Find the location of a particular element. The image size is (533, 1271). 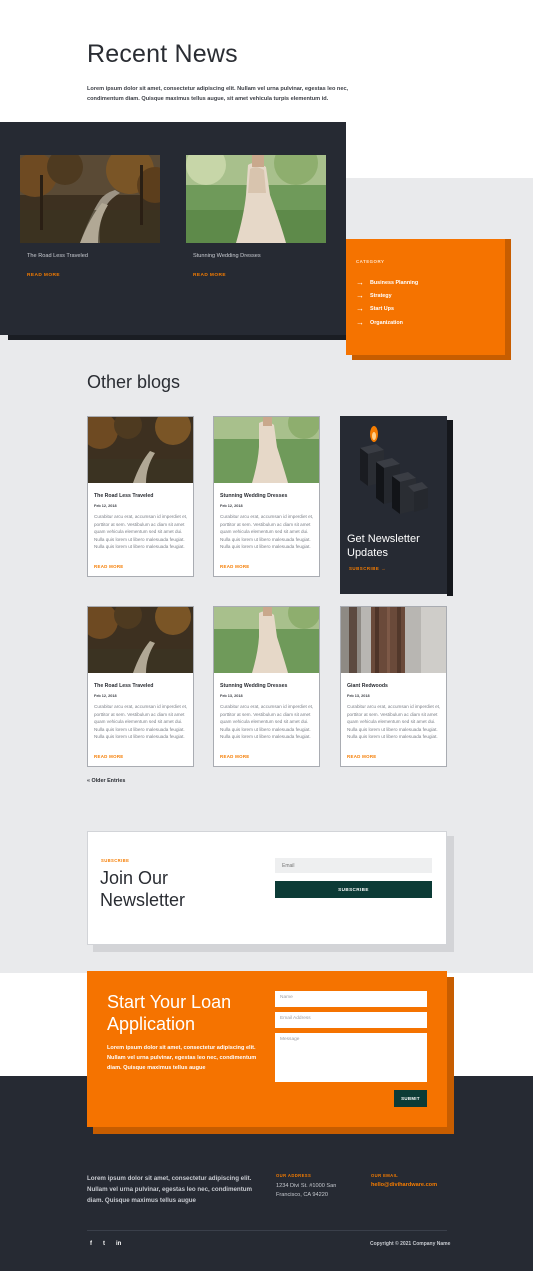

footer-address-label: OUR ADDRESS is located at coordinates (294, 1175).